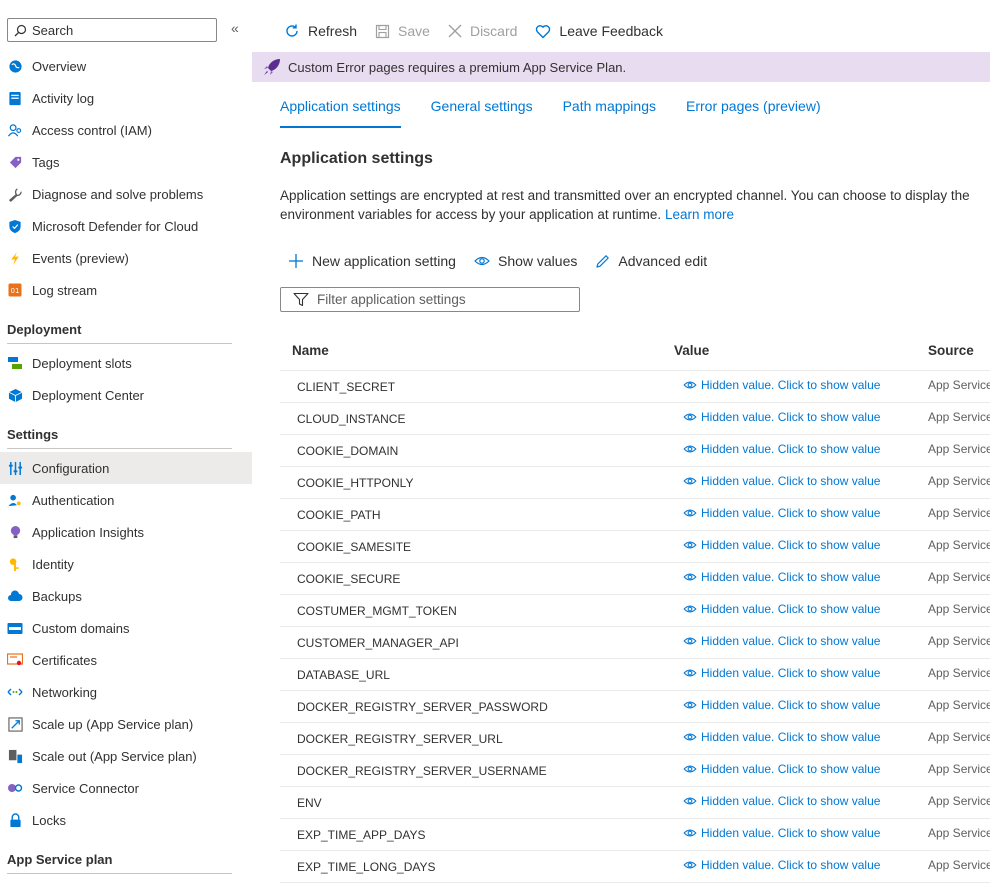 The width and height of the screenshot is (990, 891). I want to click on setting-name: CLIENT_SECRET, so click(346, 387).